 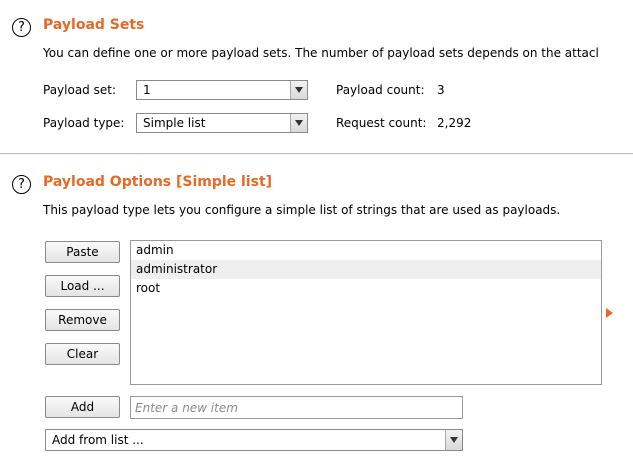 I want to click on list-item: administrator, so click(x=366, y=269).